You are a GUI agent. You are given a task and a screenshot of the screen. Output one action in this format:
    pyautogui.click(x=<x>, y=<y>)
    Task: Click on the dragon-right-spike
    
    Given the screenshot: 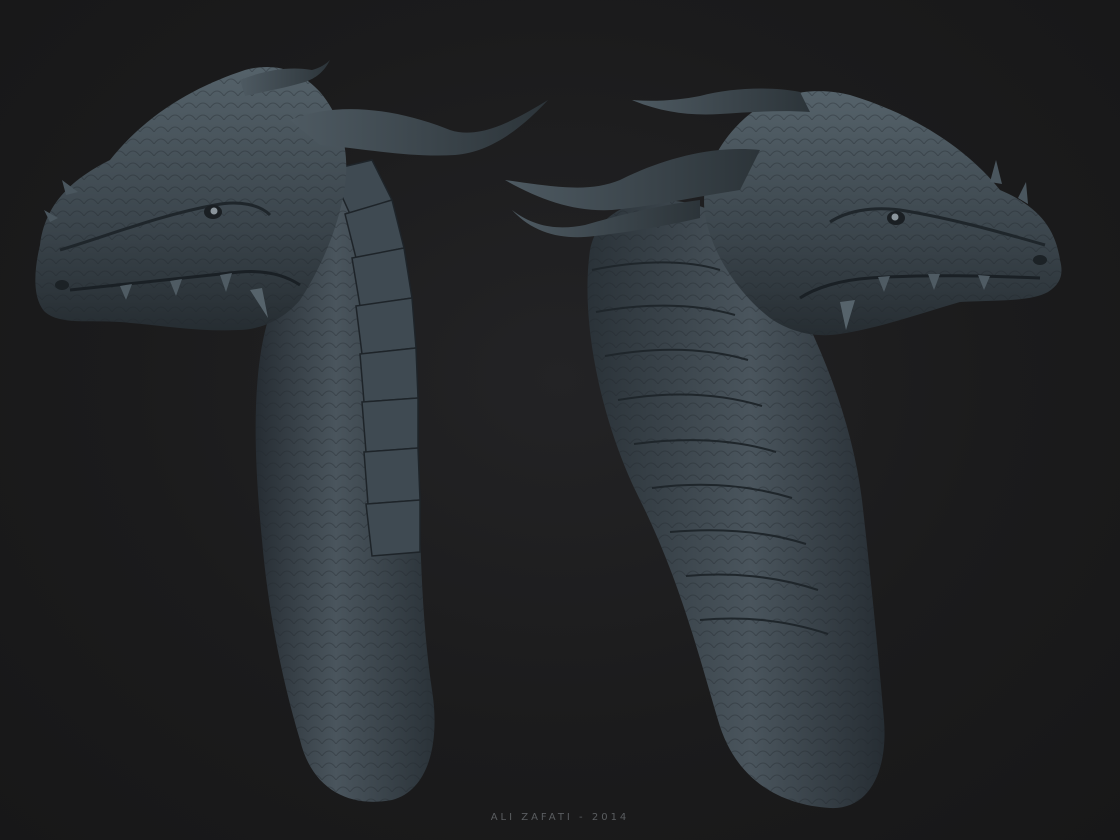 What is the action you would take?
    pyautogui.click(x=996, y=172)
    